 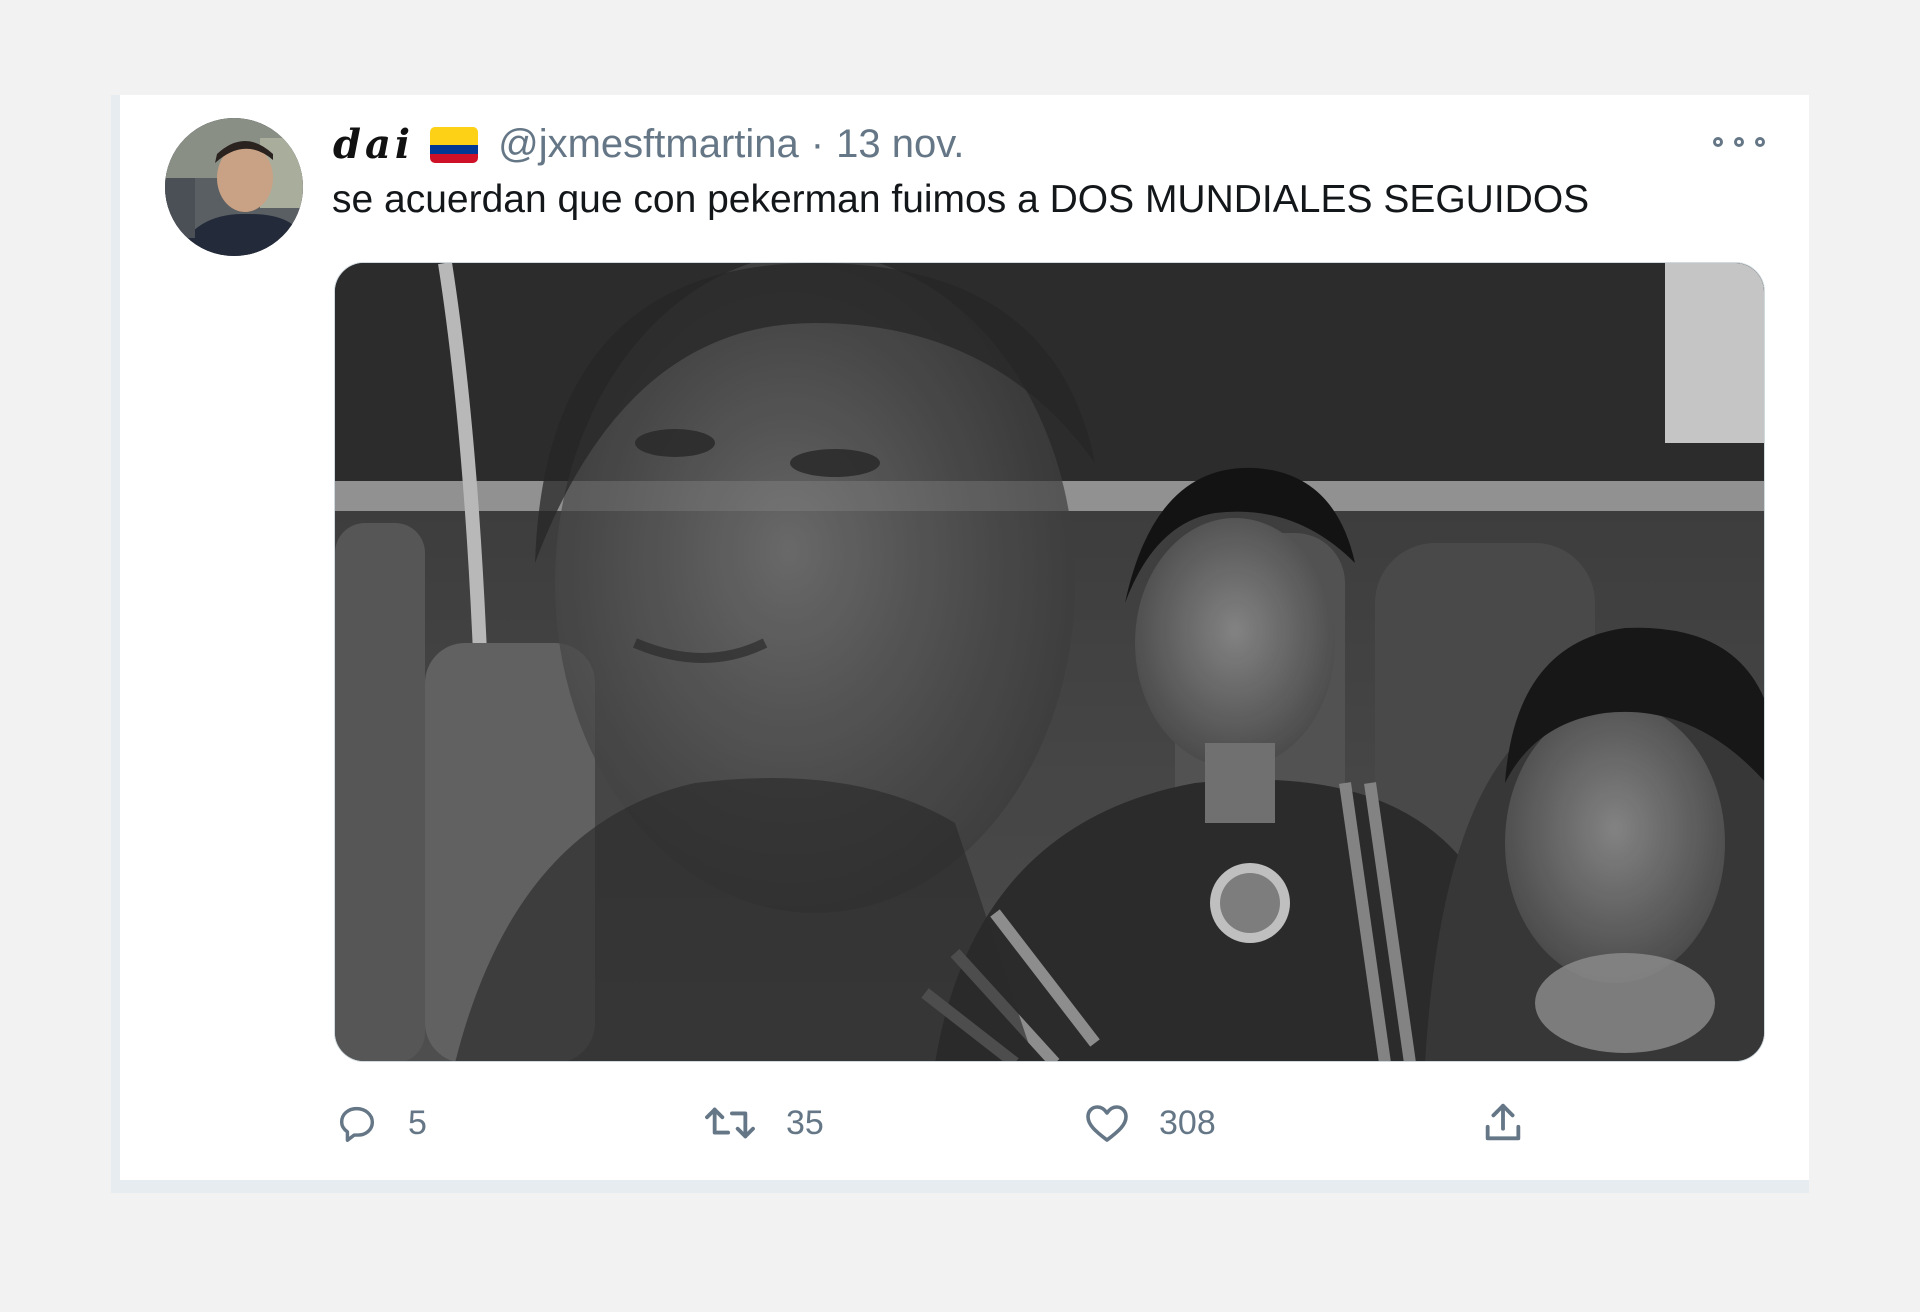 I want to click on like-button: 308, so click(x=1149, y=1123).